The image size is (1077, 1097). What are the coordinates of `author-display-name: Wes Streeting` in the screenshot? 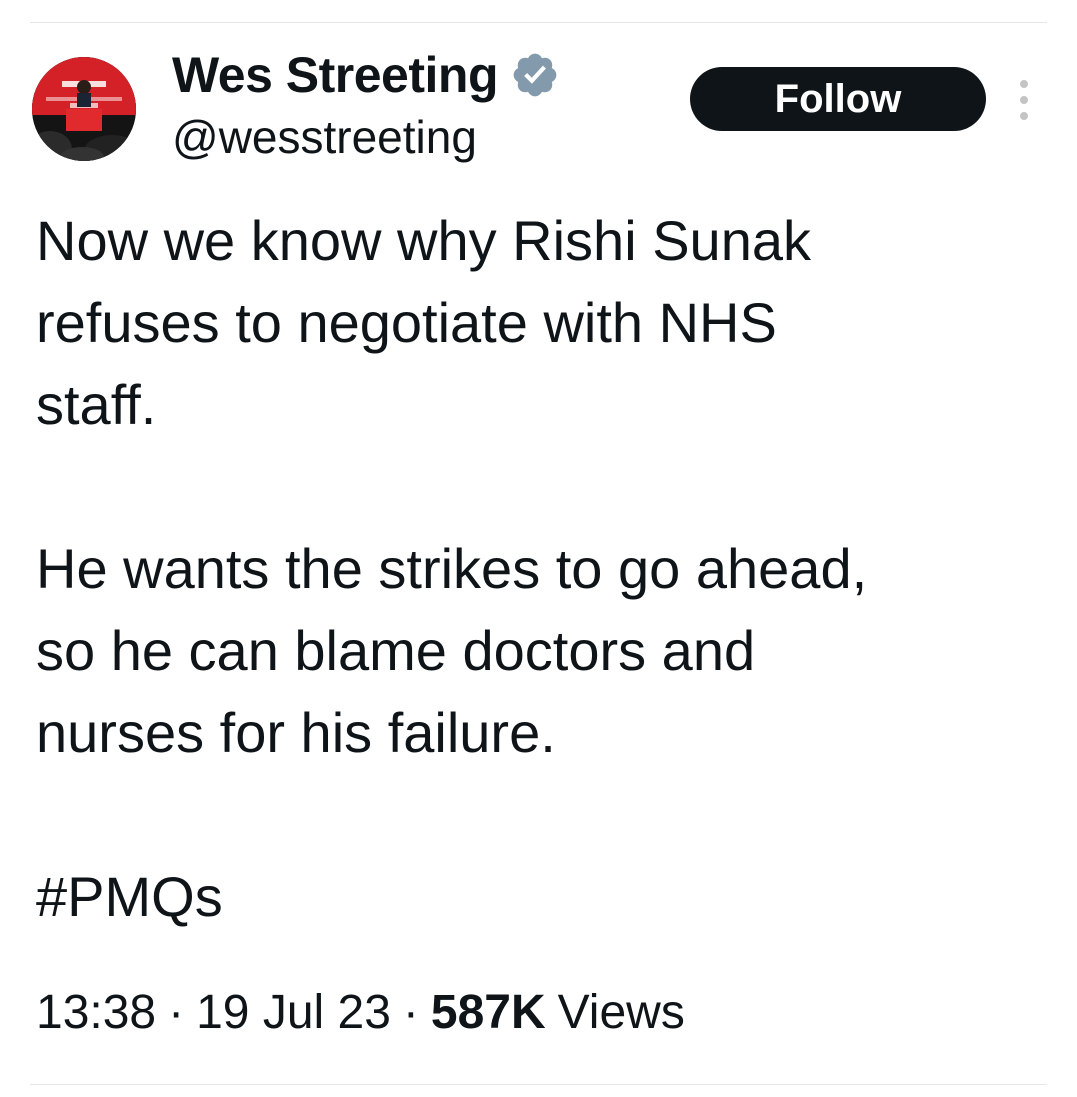 It's located at (335, 75).